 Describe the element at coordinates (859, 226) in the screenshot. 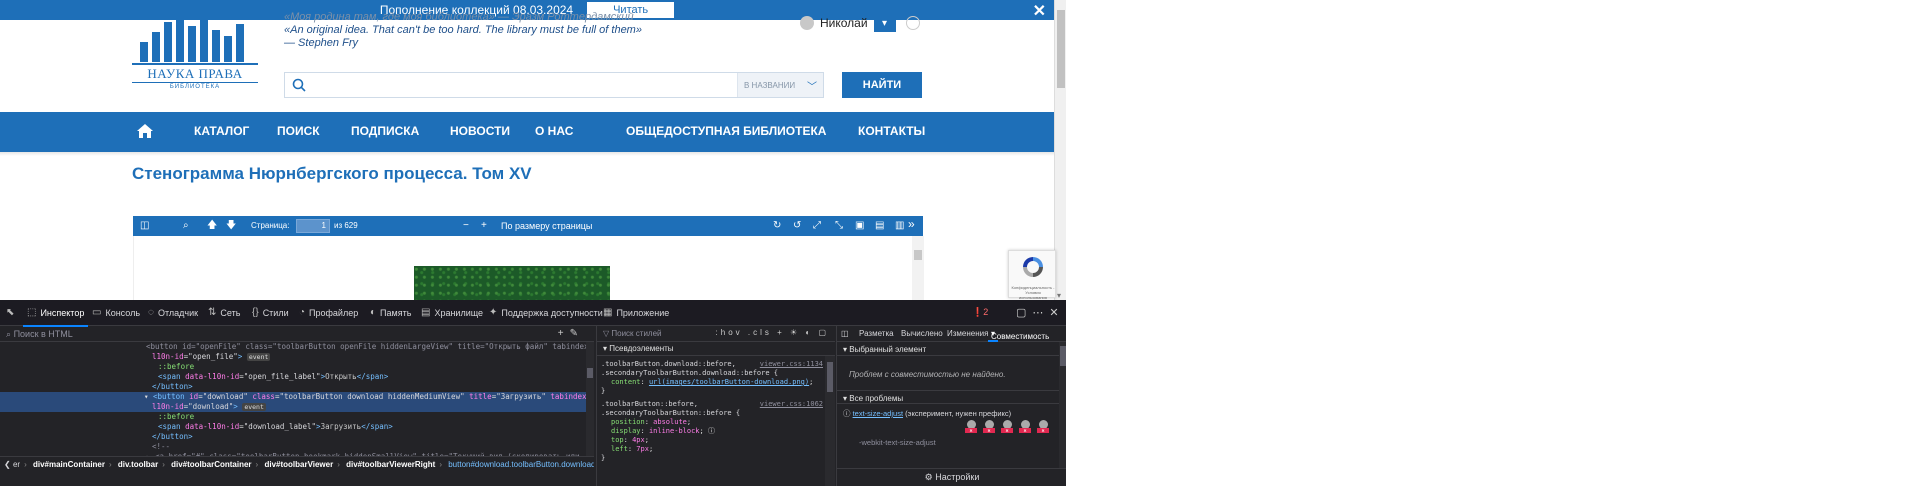

I see `open-file-icon: ▣` at that location.